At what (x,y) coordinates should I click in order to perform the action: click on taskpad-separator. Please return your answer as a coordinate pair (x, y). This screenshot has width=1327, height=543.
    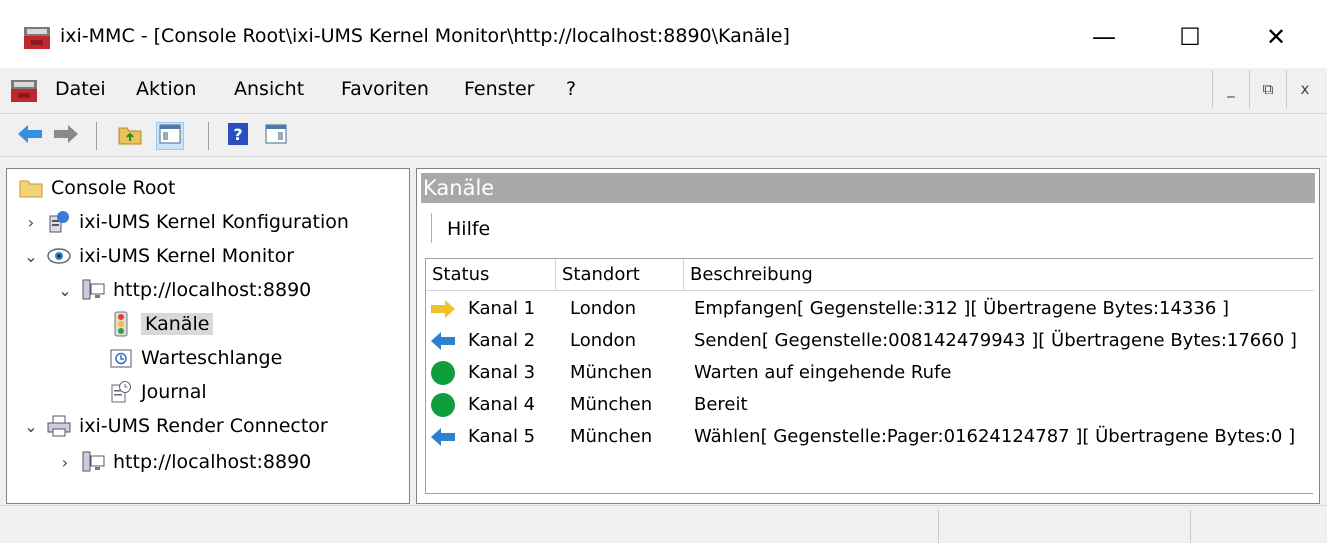
    Looking at the image, I should click on (431, 228).